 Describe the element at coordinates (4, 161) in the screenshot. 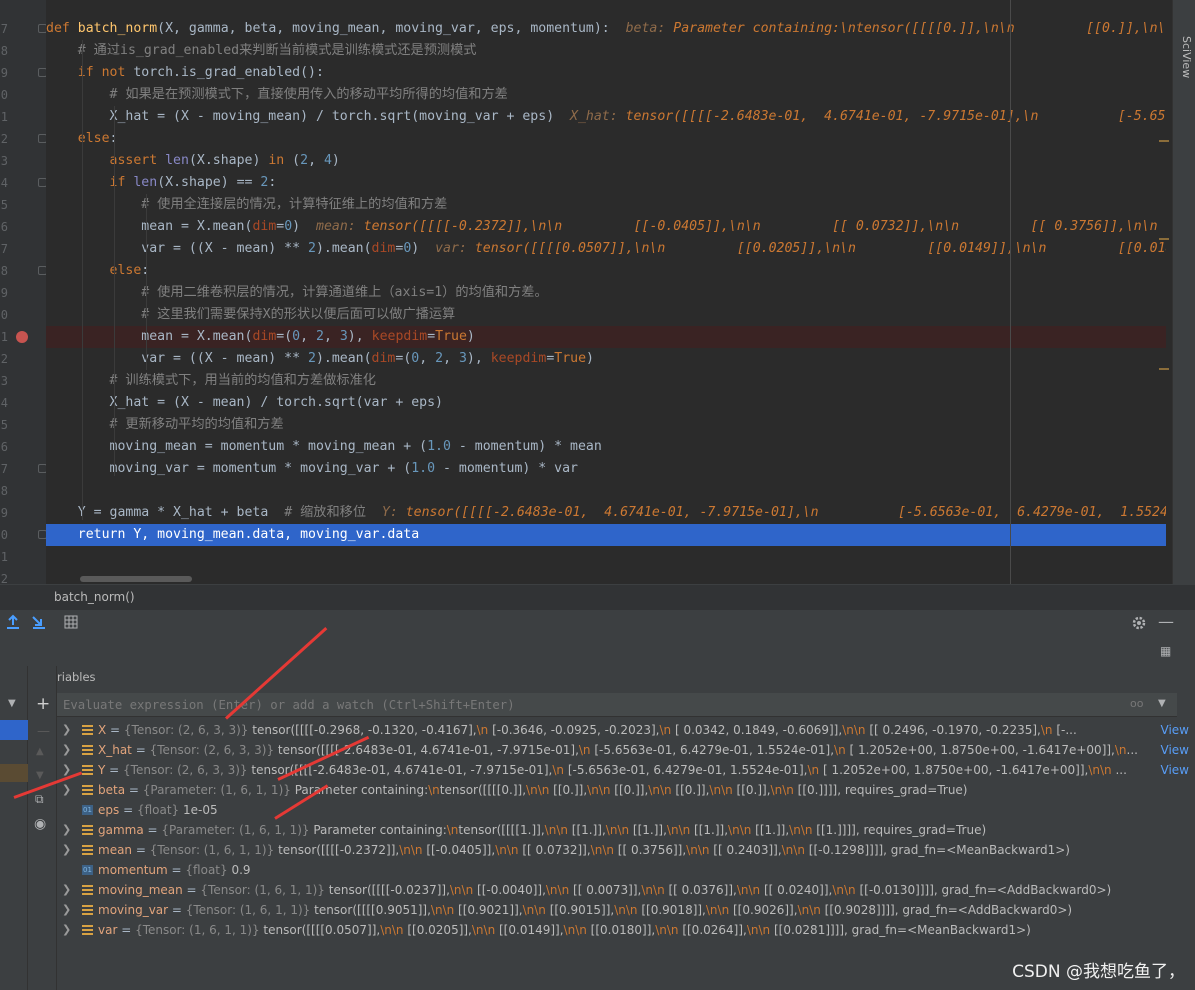

I see `line-number: 3` at that location.